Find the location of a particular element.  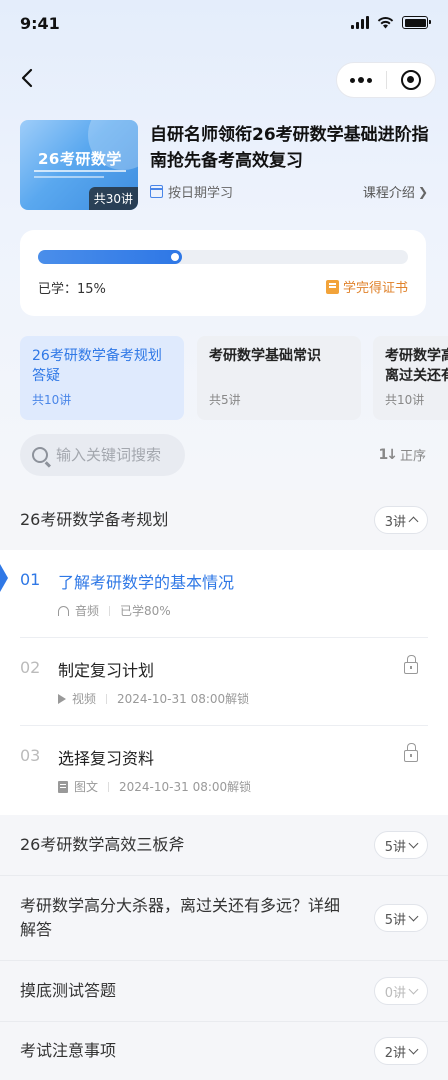

section-title: 摸底测试答题 is located at coordinates (68, 990).